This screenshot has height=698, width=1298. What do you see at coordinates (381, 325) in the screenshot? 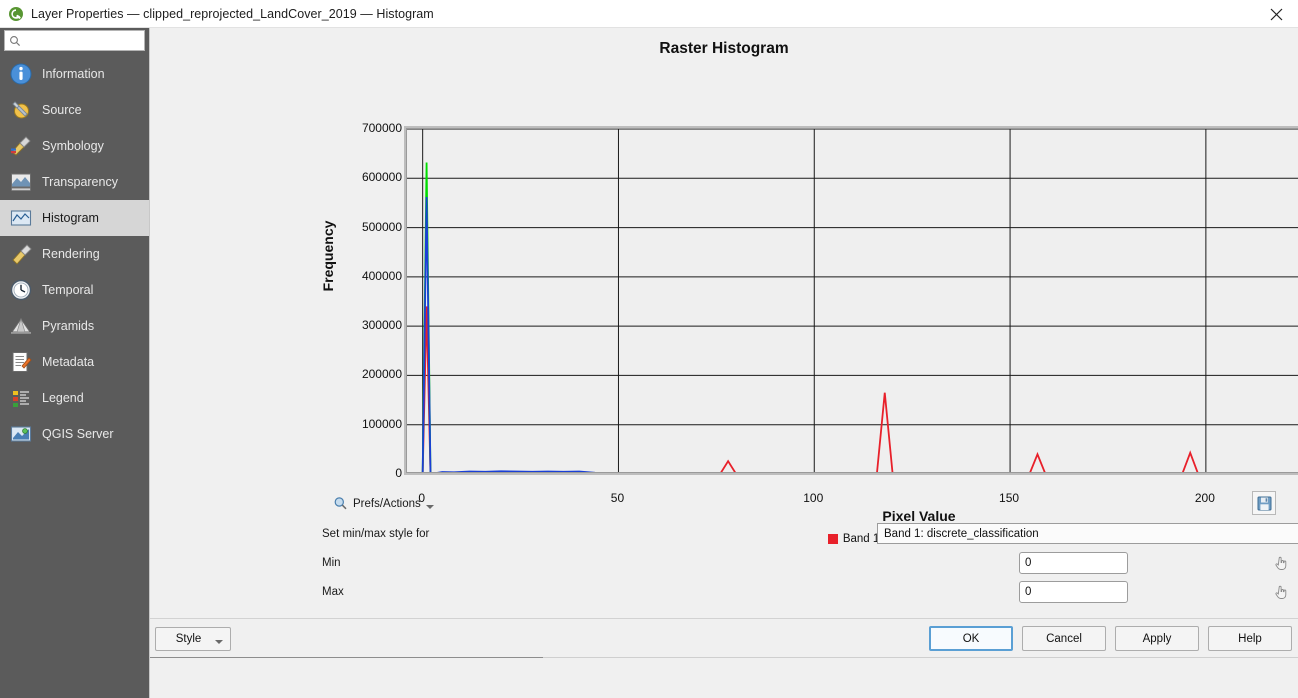
I see `y-tick-label: 300000` at bounding box center [381, 325].